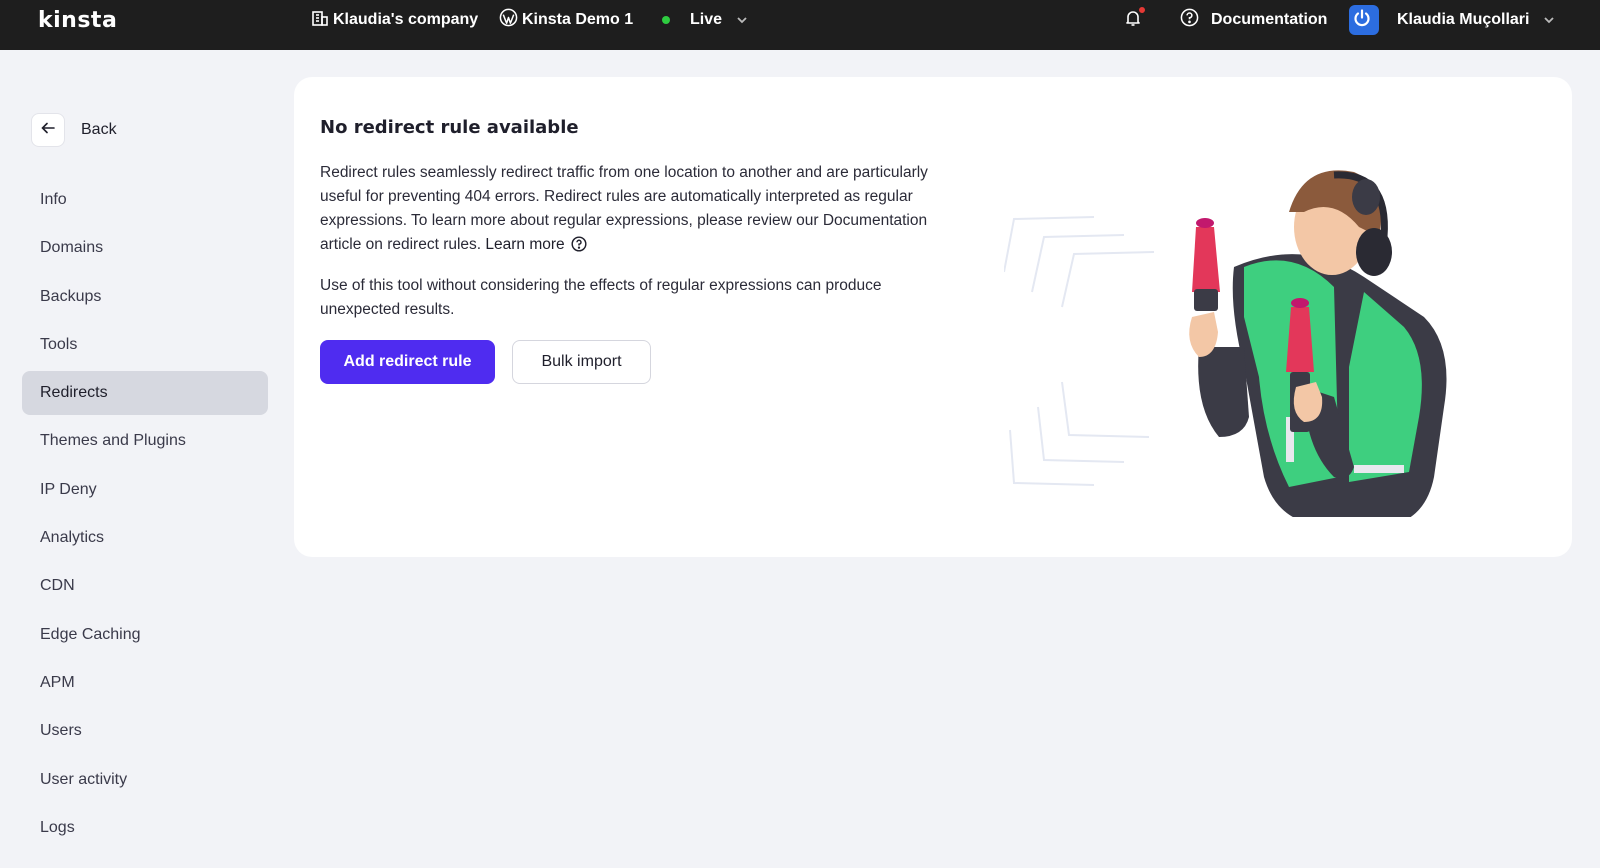  Describe the element at coordinates (145, 635) in the screenshot. I see `sidebar-item-edge-caching: Edge Caching` at that location.